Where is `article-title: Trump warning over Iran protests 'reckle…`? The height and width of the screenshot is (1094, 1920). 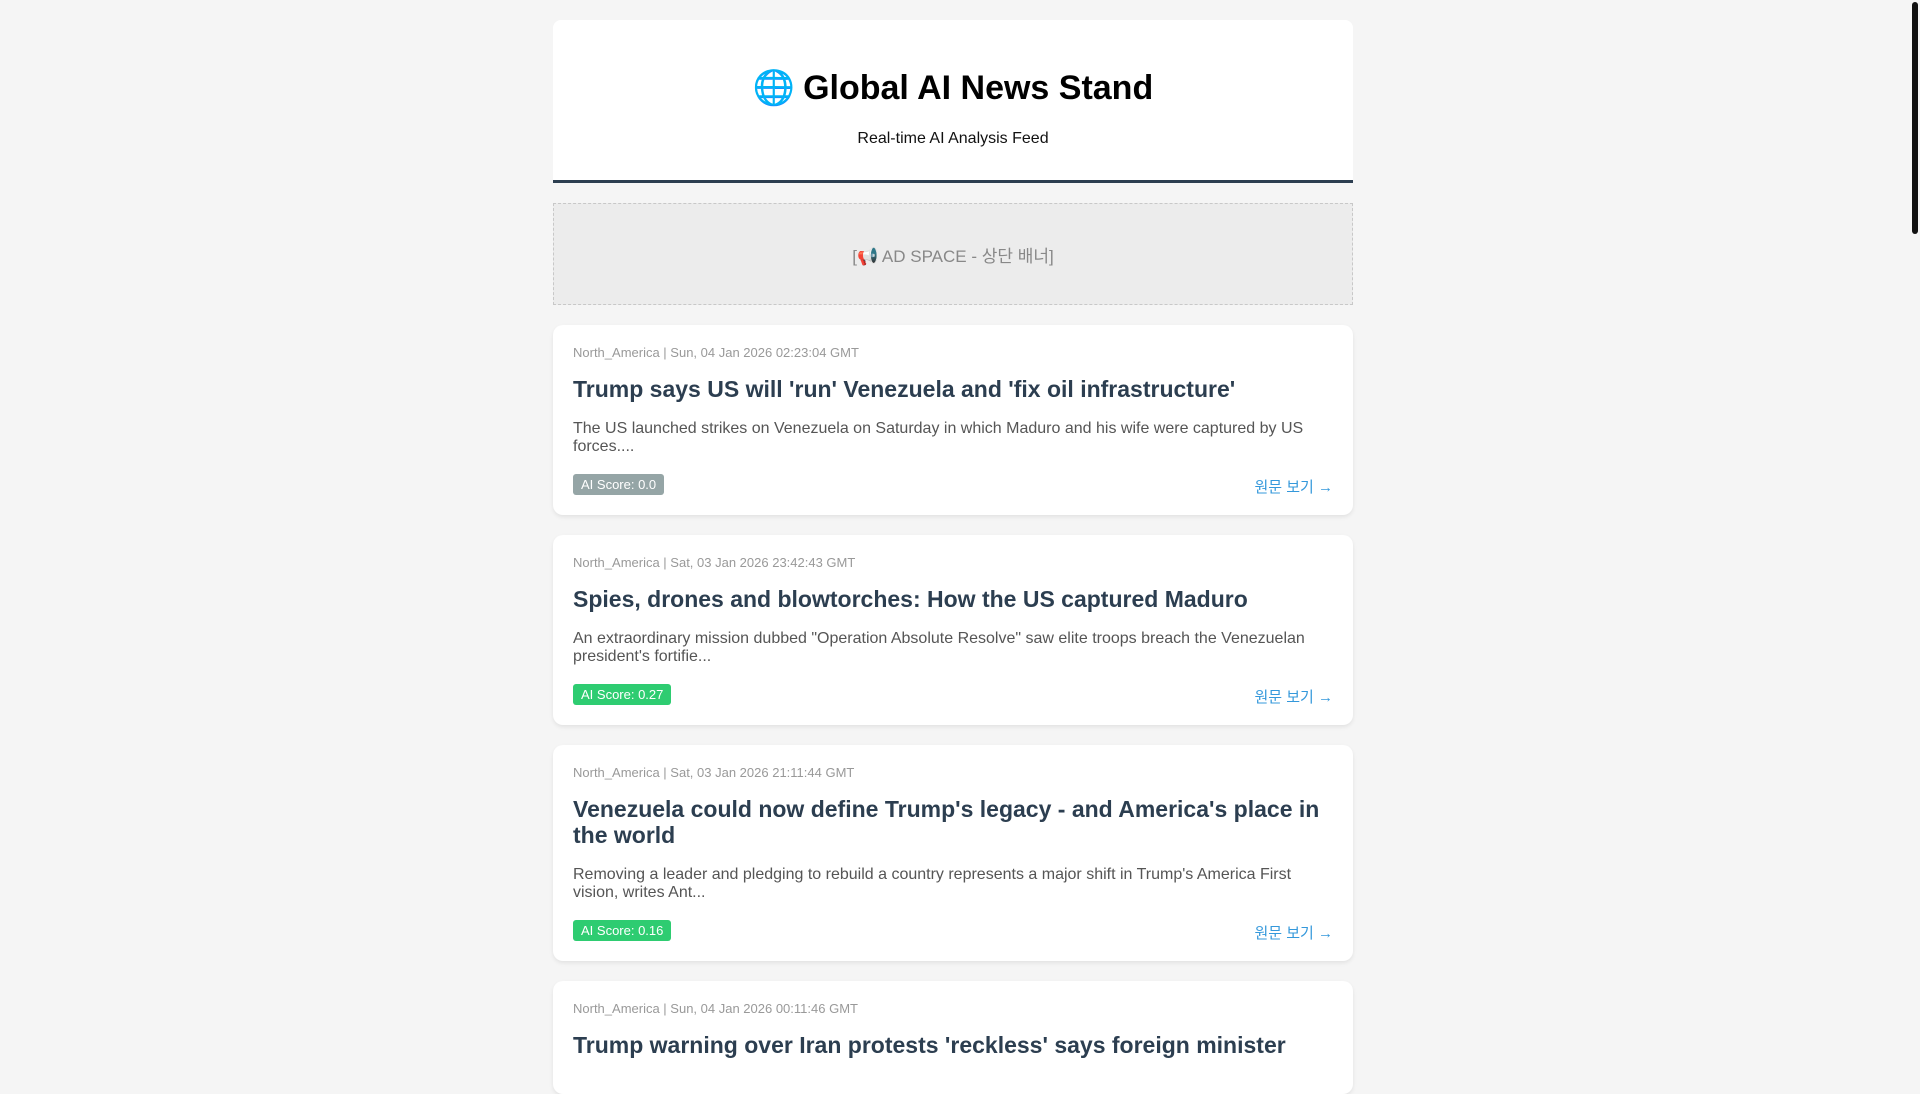 article-title: Trump warning over Iran protests 'reckle… is located at coordinates (953, 1045).